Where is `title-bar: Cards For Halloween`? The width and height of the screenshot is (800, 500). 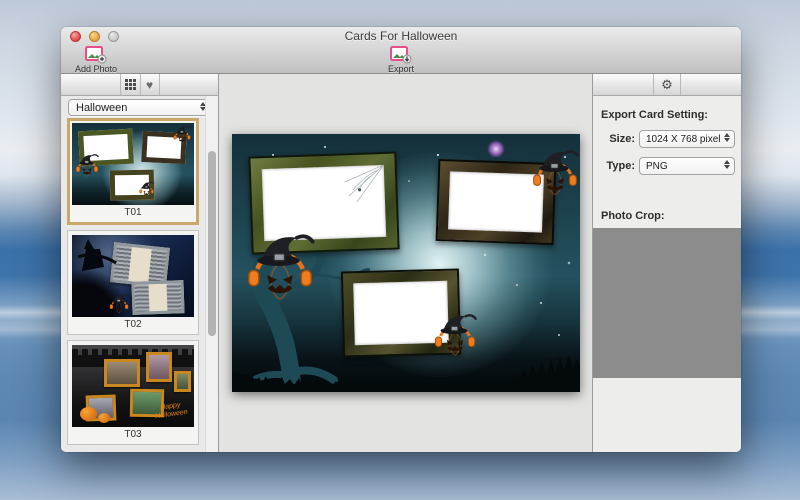
title-bar: Cards For Halloween is located at coordinates (401, 36).